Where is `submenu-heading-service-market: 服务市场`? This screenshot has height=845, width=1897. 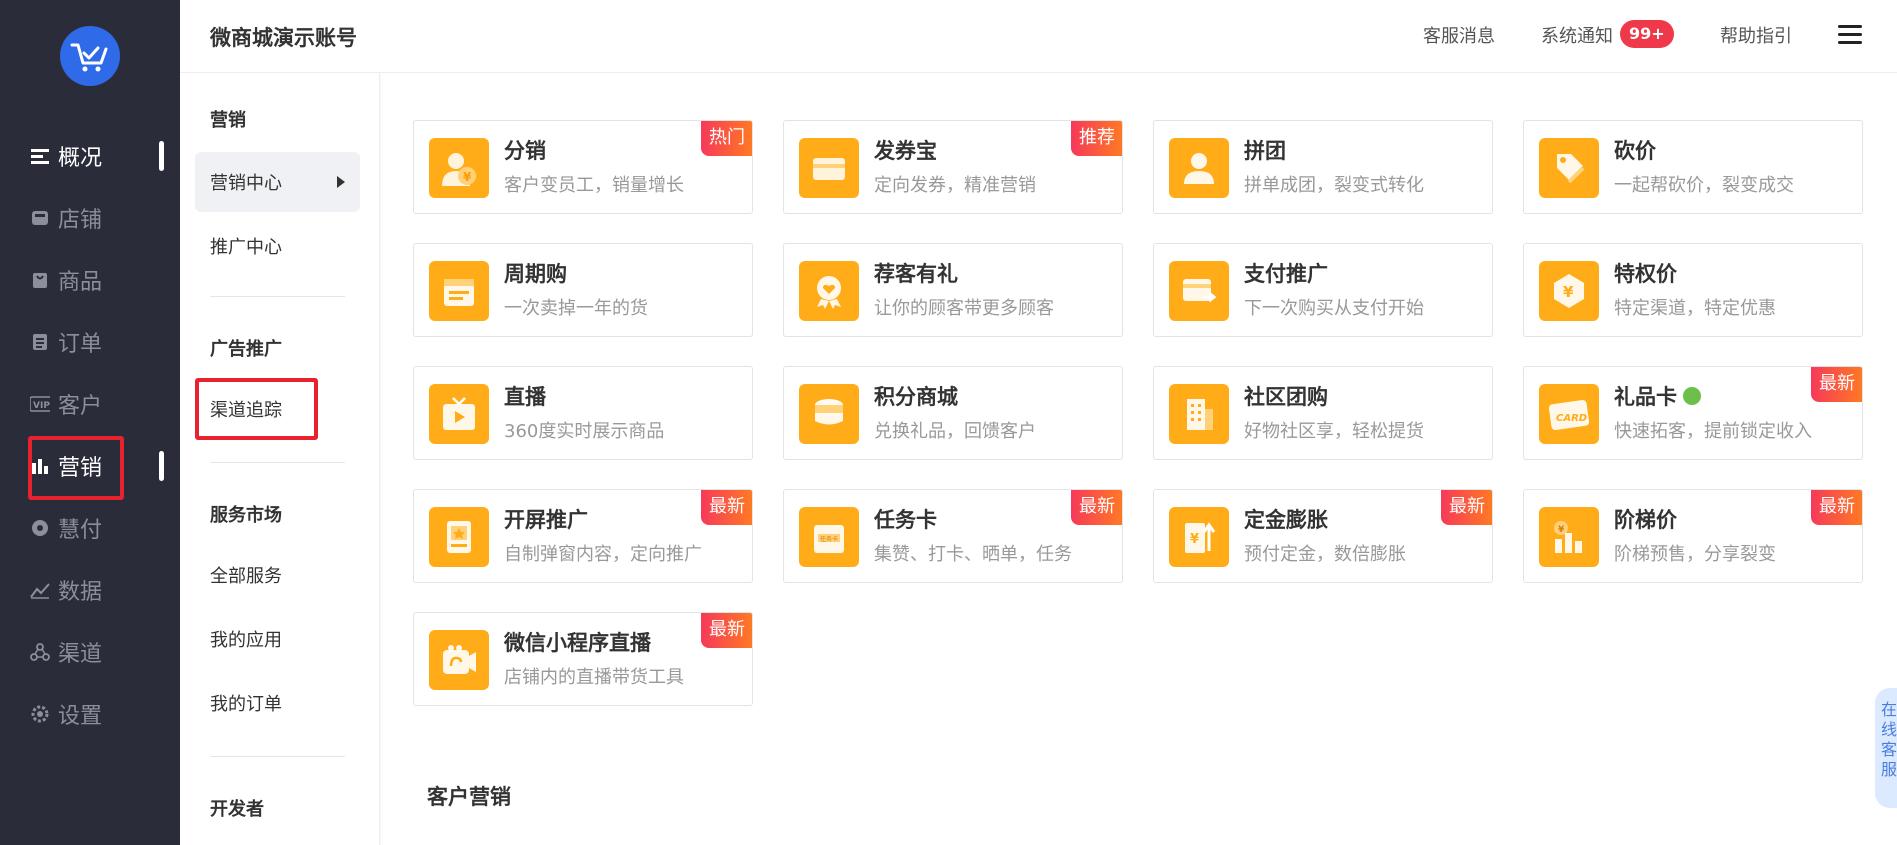
submenu-heading-service-market: 服务市场 is located at coordinates (246, 515).